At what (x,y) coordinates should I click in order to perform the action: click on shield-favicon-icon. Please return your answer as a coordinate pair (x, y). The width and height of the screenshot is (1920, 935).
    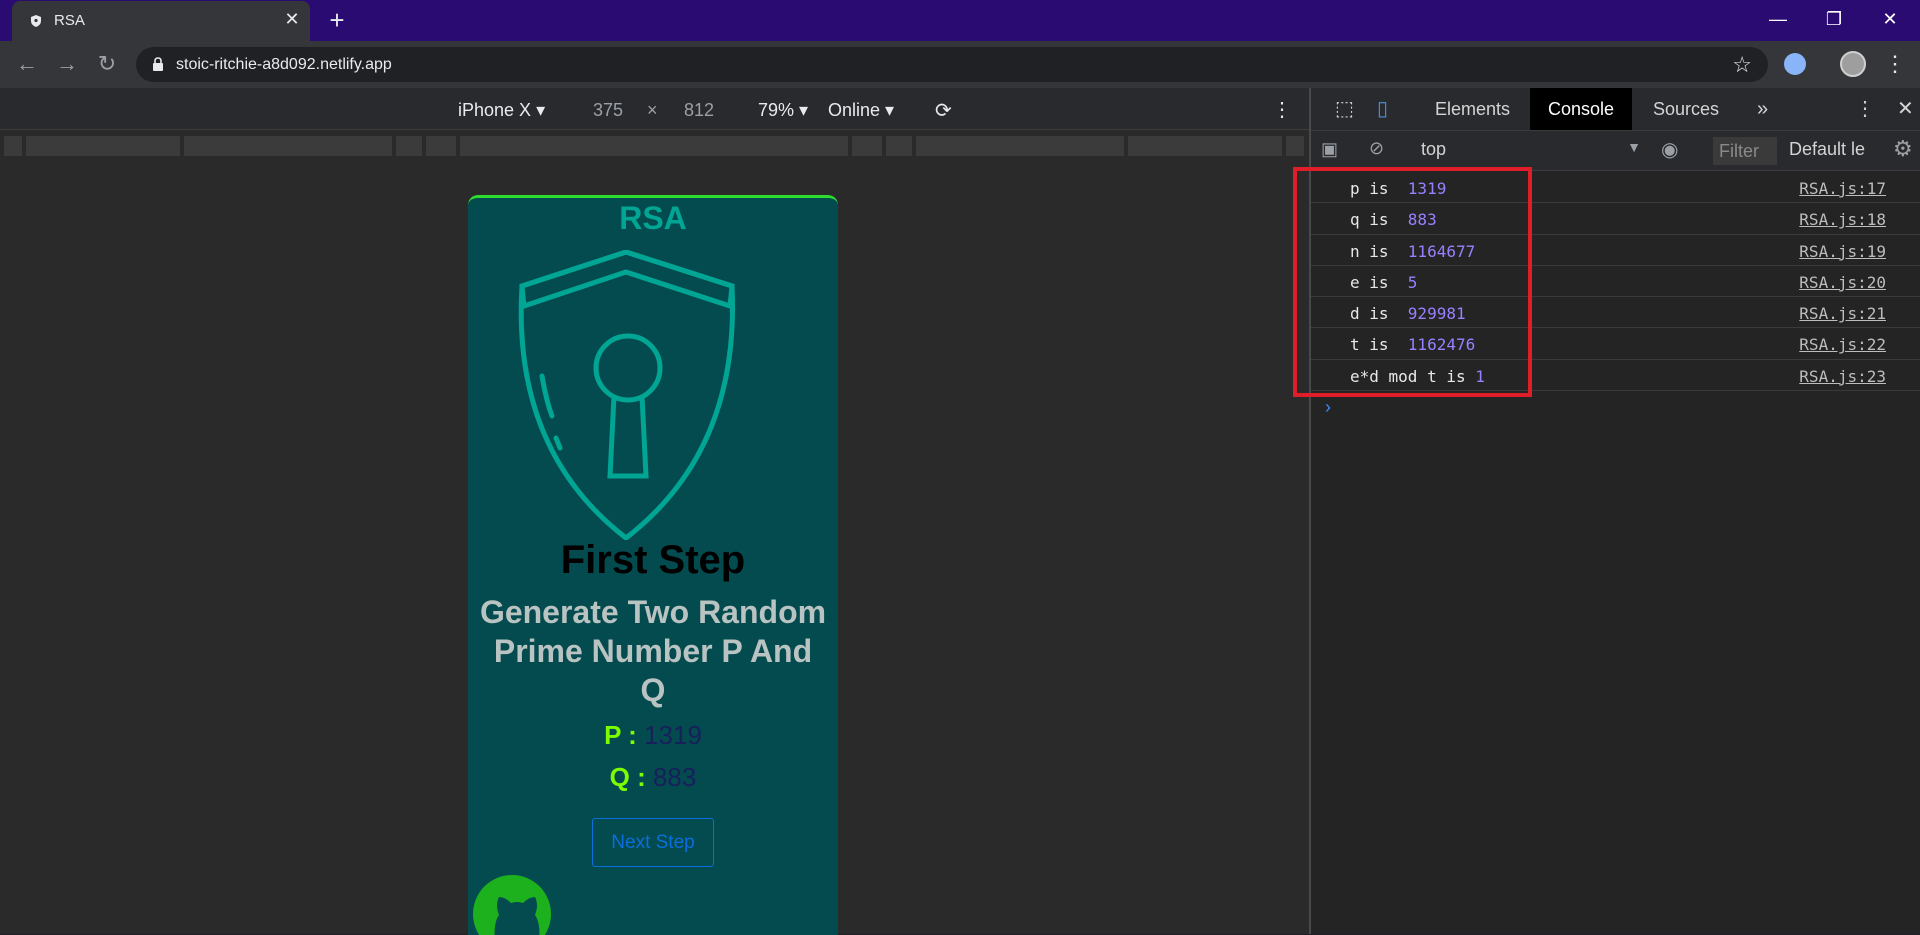
    Looking at the image, I should click on (36, 21).